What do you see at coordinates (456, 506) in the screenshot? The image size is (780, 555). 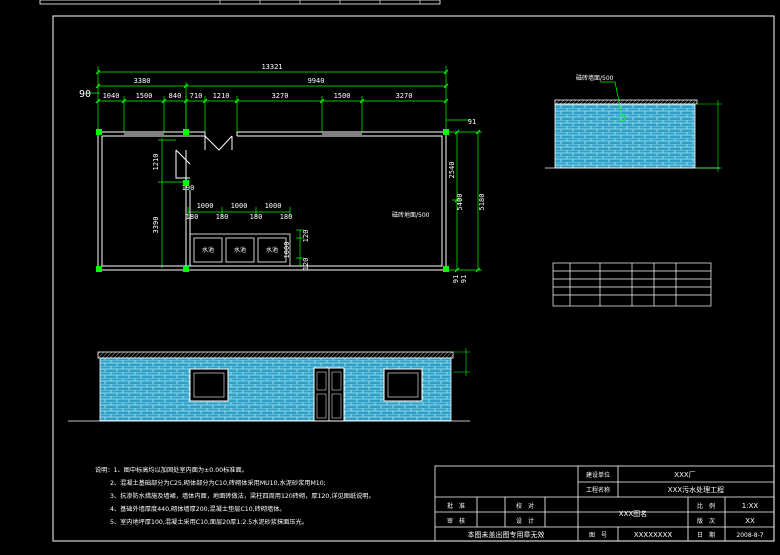 I see `tb-approve: 批 准` at bounding box center [456, 506].